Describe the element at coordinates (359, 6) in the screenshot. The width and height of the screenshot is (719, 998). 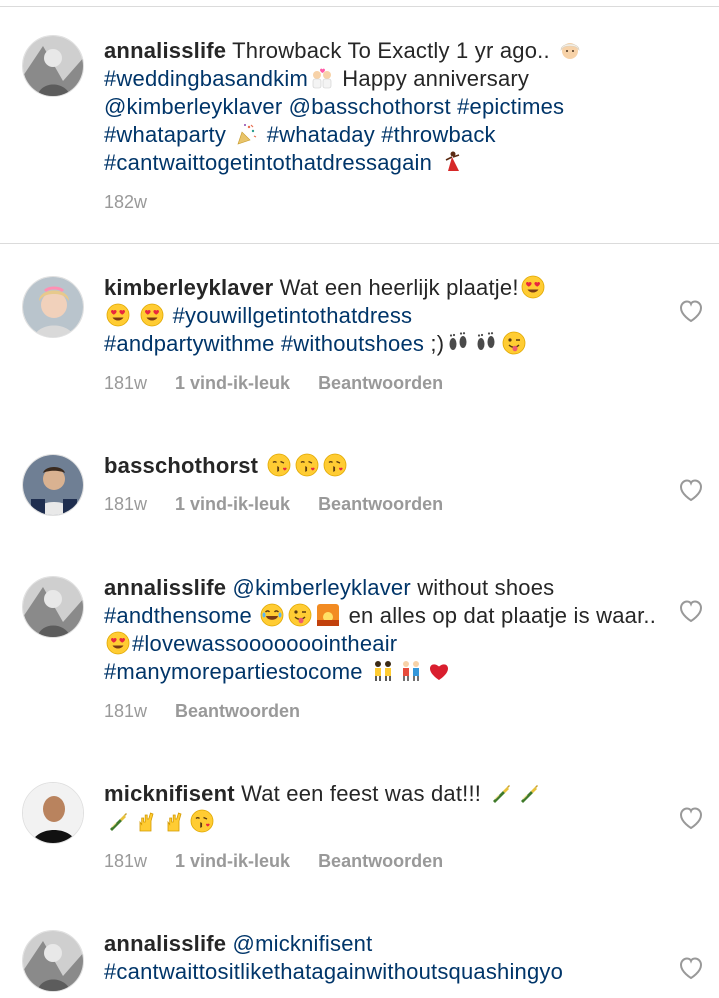
I see `top-divider` at that location.